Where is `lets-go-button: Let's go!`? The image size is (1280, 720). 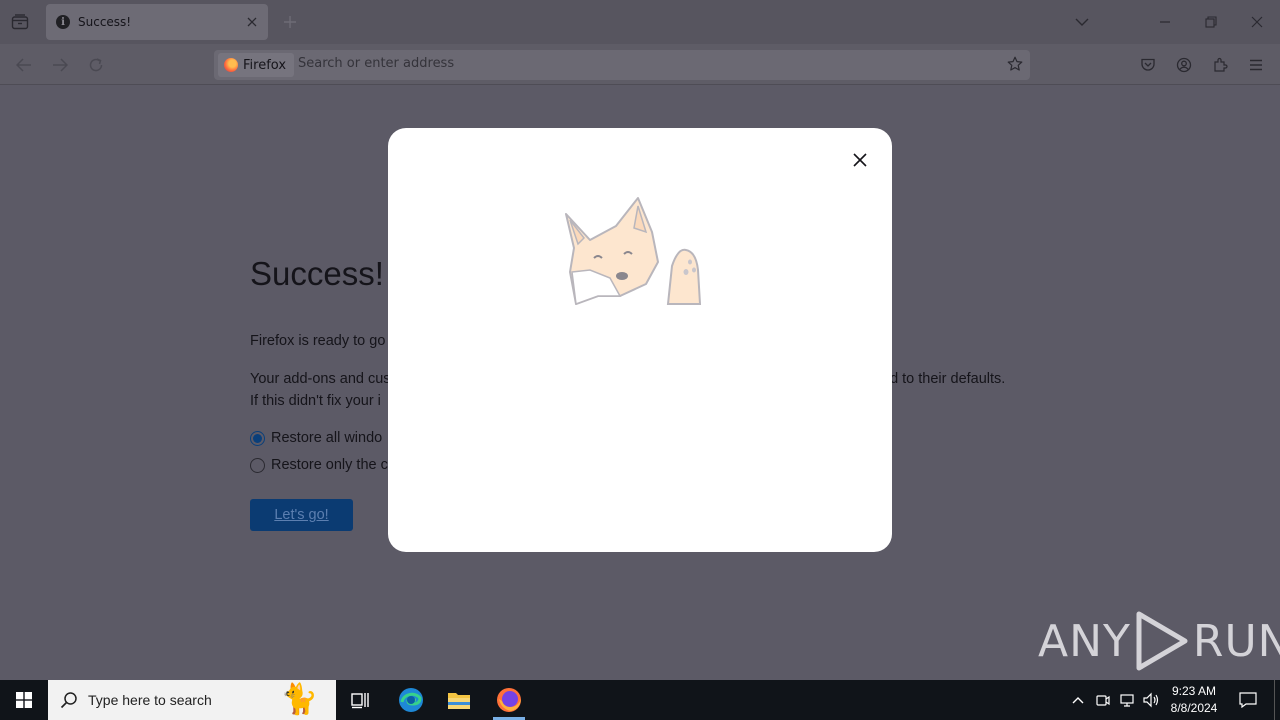
lets-go-button: Let's go! is located at coordinates (301, 515).